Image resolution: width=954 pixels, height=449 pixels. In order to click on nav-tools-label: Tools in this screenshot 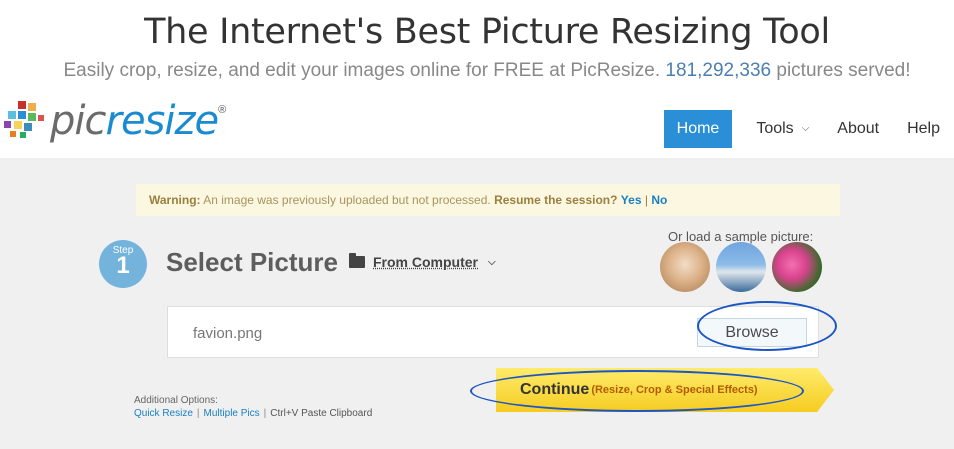, I will do `click(775, 128)`.